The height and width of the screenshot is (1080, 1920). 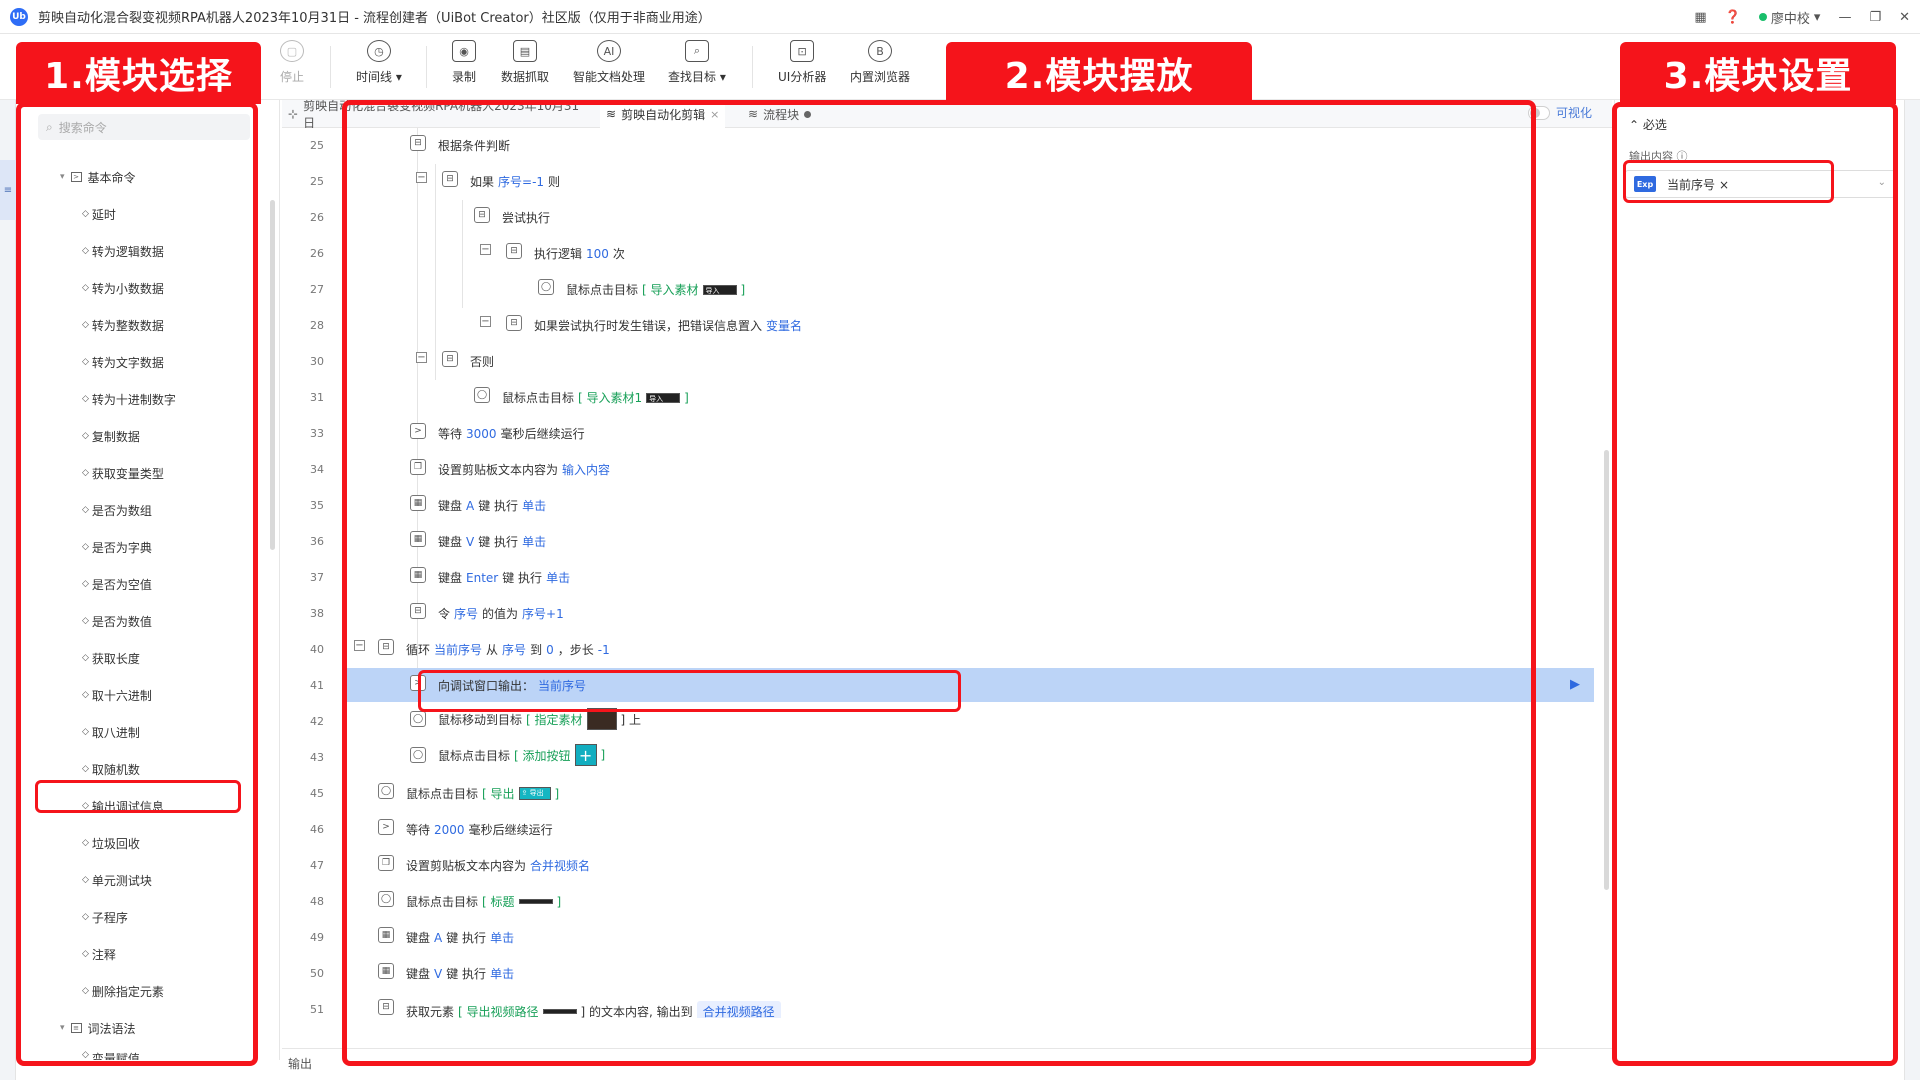 What do you see at coordinates (609, 51) in the screenshot?
I see `ai-doc-icon: AI` at bounding box center [609, 51].